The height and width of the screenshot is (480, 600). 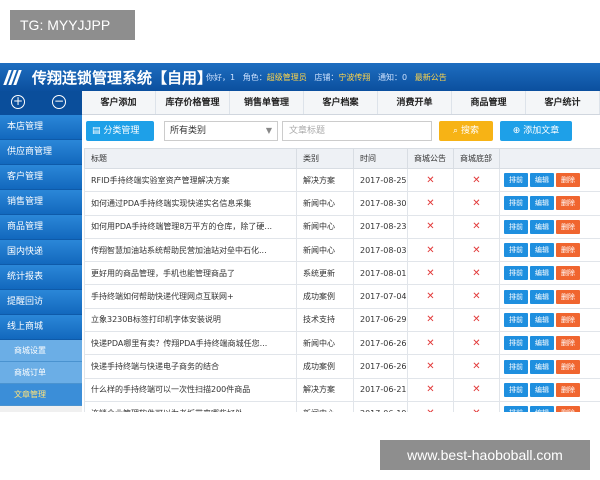 What do you see at coordinates (431, 77) in the screenshot?
I see `latest-notice-link: 最新公告` at bounding box center [431, 77].